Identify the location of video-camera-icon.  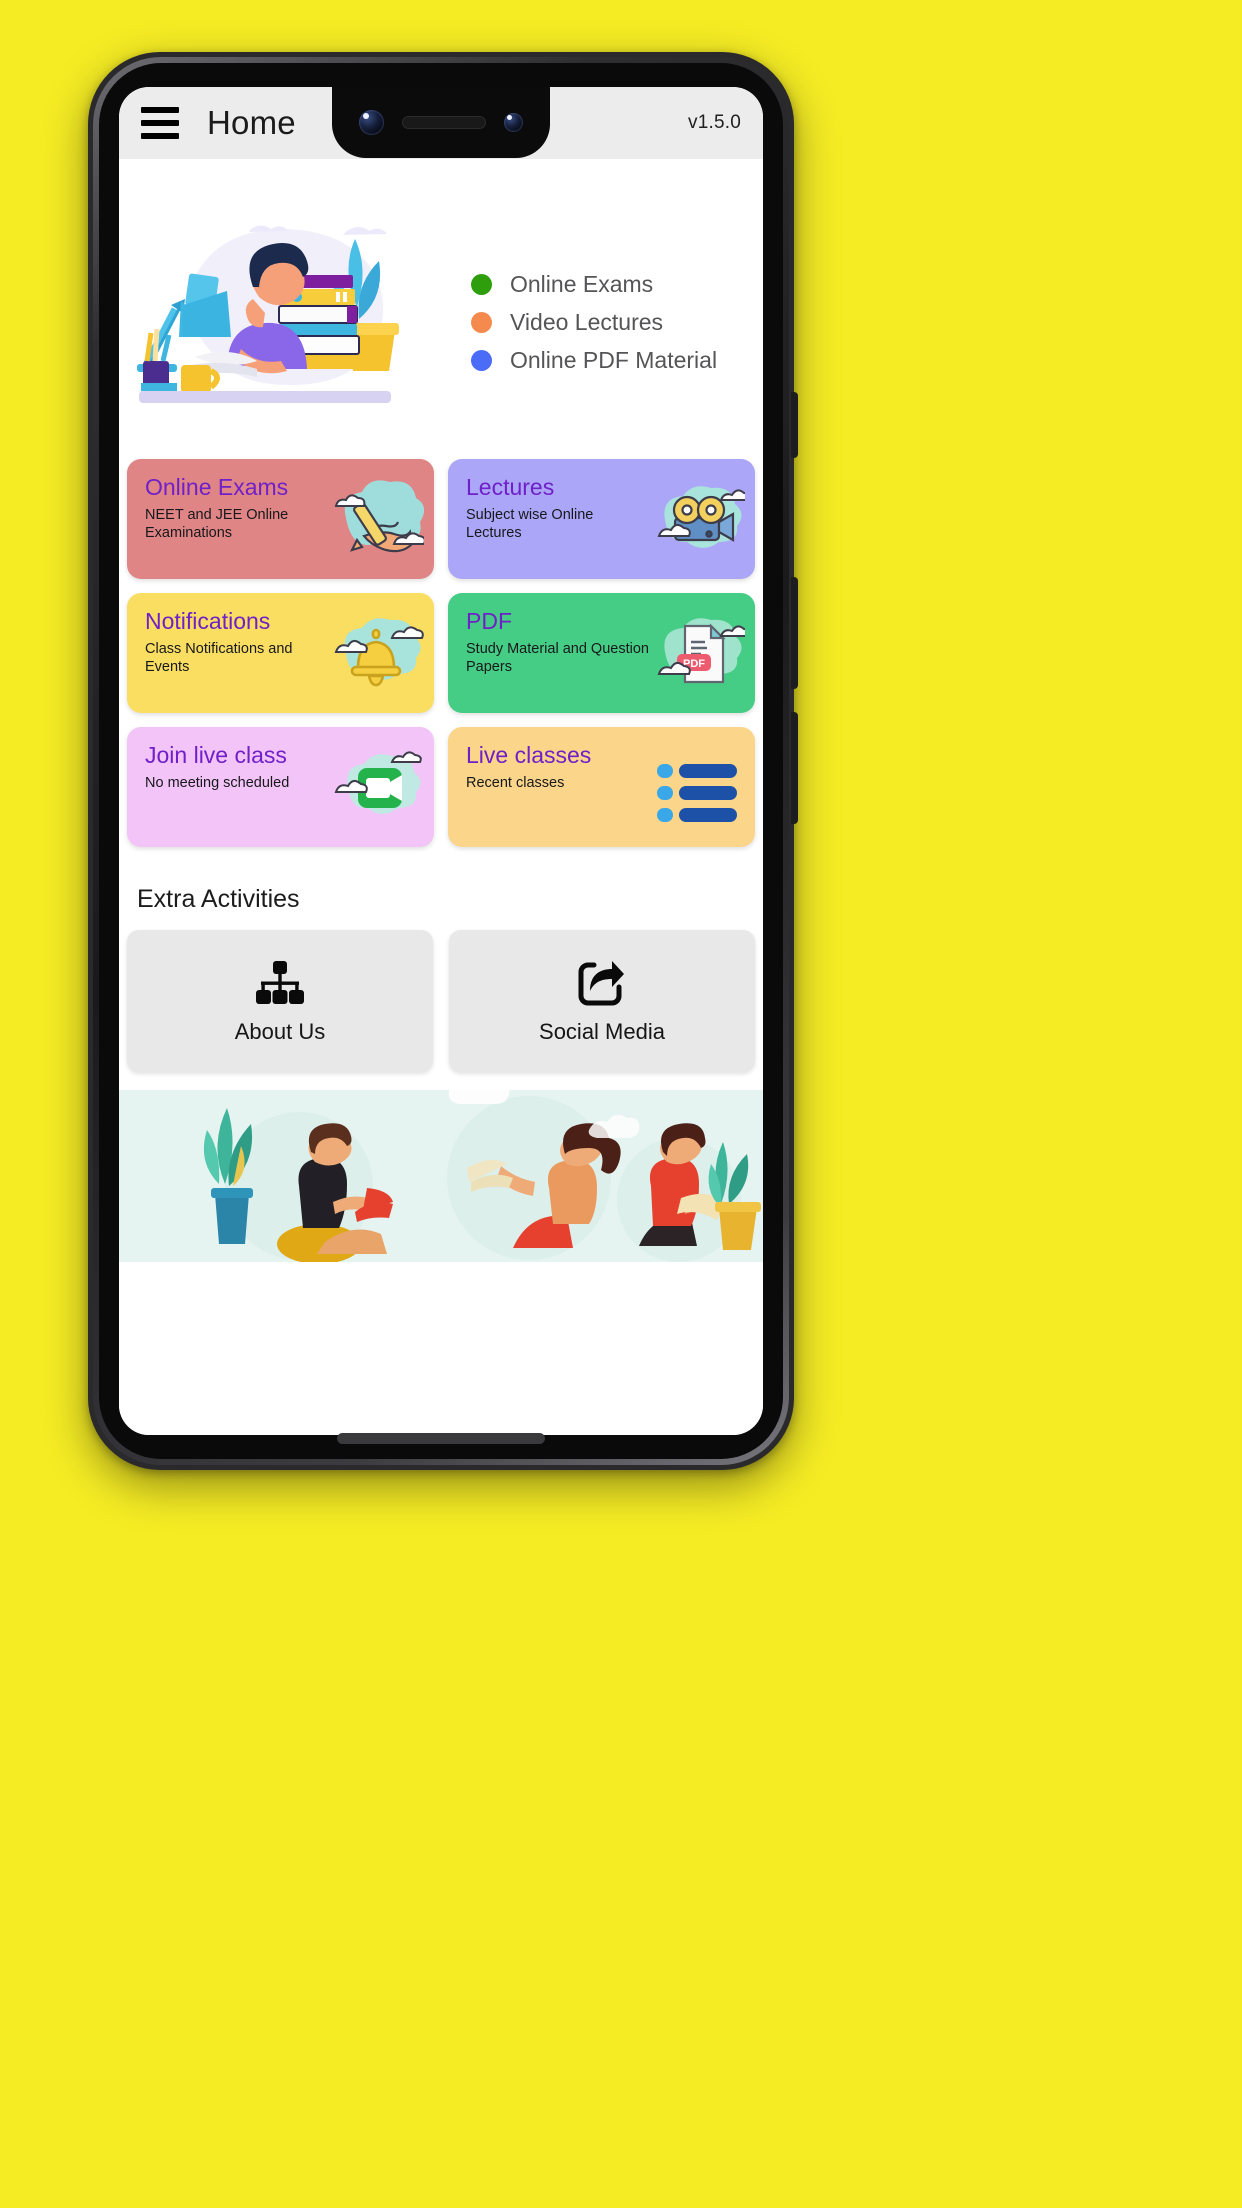
(378, 782).